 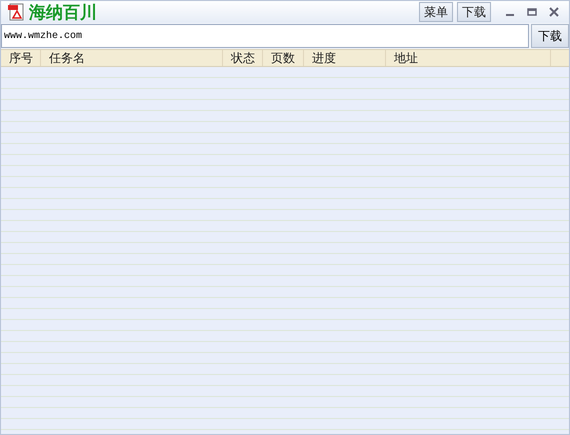 What do you see at coordinates (554, 12) in the screenshot?
I see `close-icon` at bounding box center [554, 12].